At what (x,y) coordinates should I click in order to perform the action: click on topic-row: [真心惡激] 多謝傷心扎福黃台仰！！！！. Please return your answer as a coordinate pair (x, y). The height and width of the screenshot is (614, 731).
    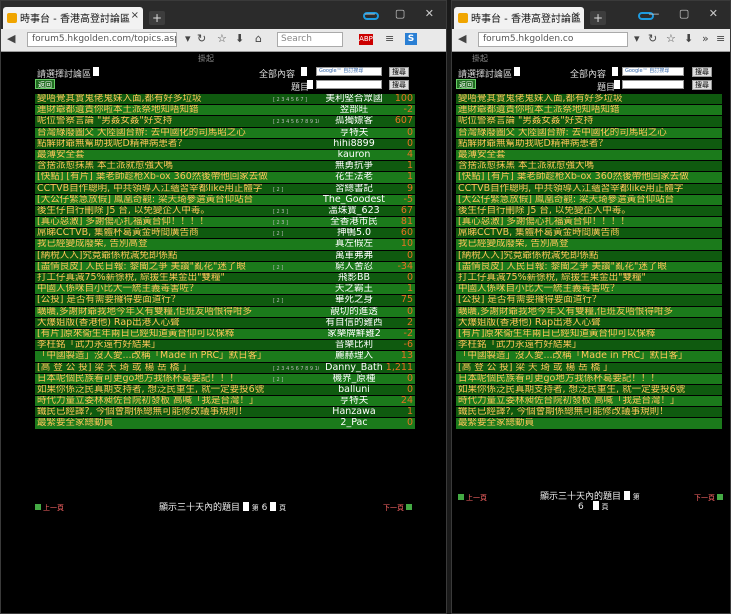
    Looking at the image, I should click on (589, 223).